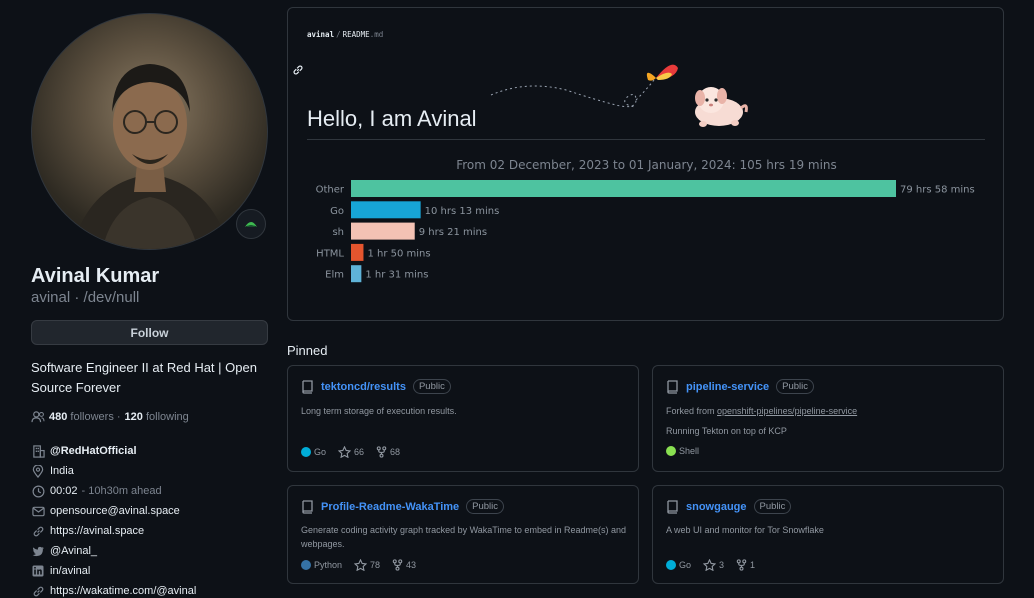 The width and height of the screenshot is (1034, 598). I want to click on card-header: Profile-Readme-WakaTime Public, so click(403, 506).